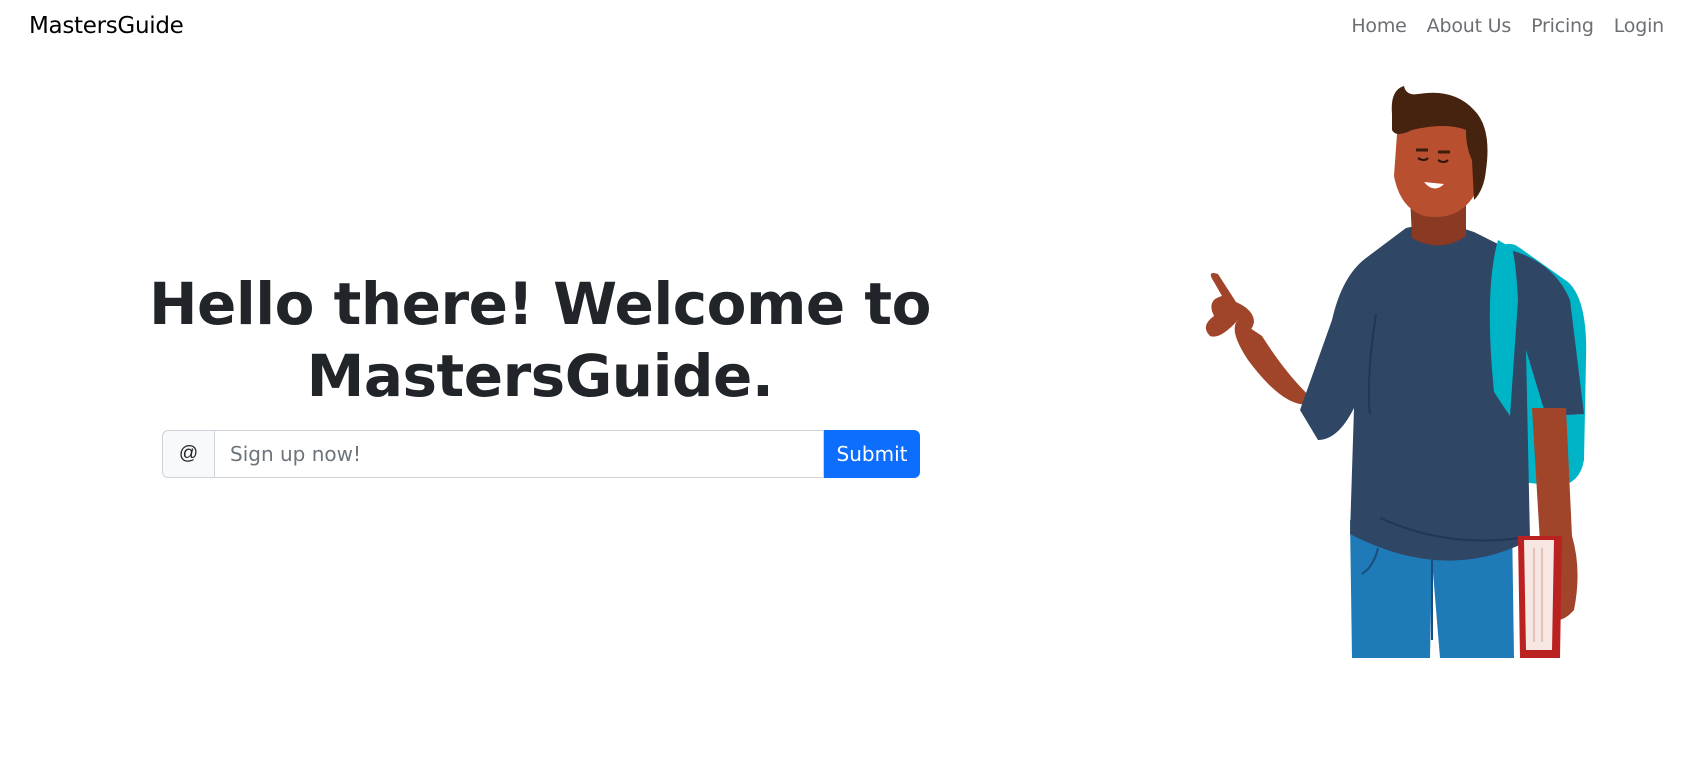  What do you see at coordinates (188, 454) in the screenshot?
I see `at-sign-addon: @` at bounding box center [188, 454].